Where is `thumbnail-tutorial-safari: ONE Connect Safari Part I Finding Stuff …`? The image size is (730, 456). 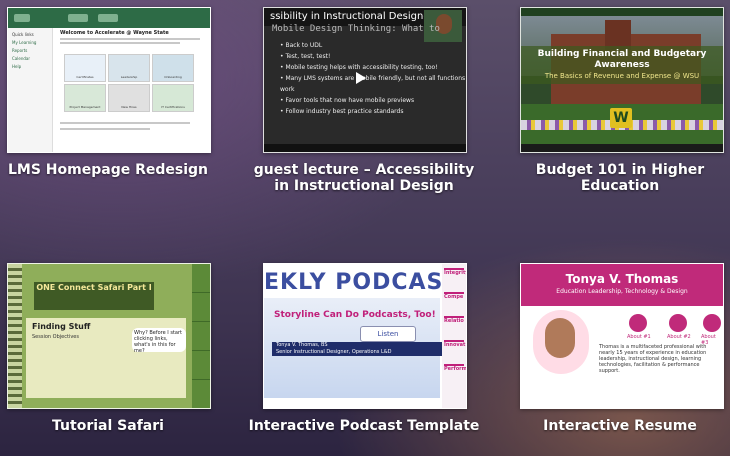
thumbnail-tutorial-safari: ONE Connect Safari Part I Finding Stuff … is located at coordinates (109, 336).